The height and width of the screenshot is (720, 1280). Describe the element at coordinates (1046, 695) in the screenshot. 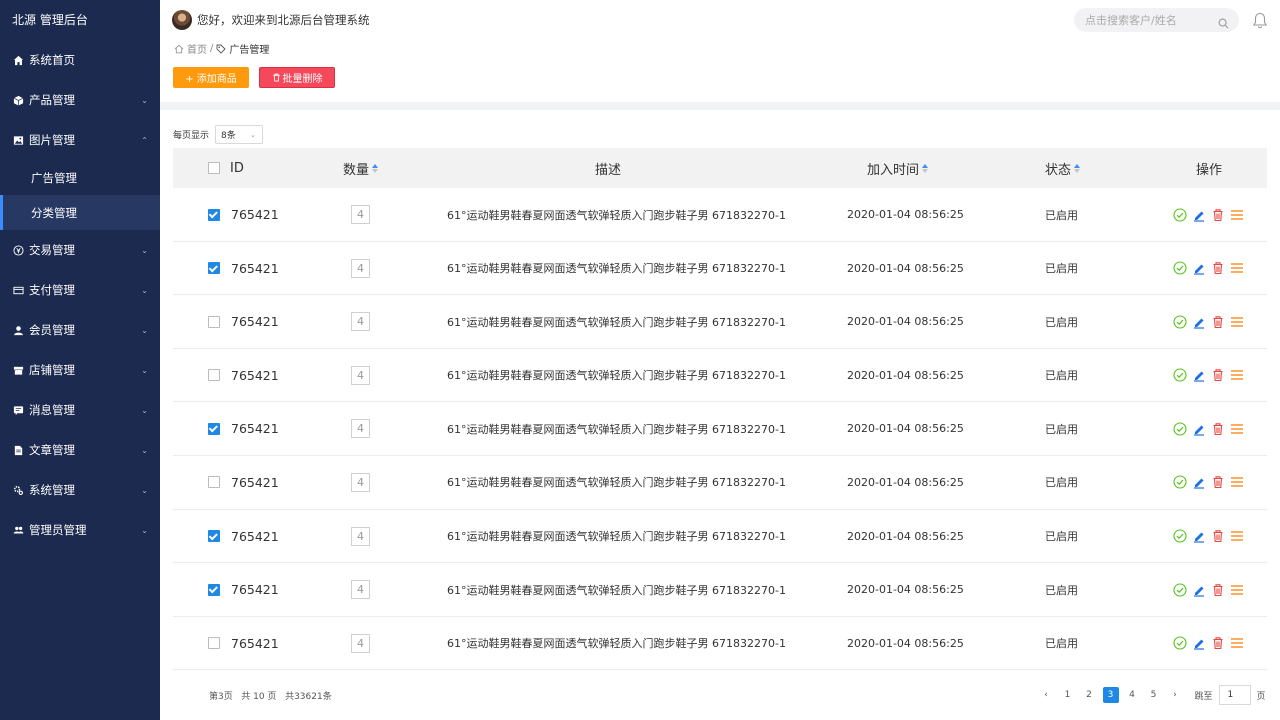

I see `prev-page-button: ‹` at that location.